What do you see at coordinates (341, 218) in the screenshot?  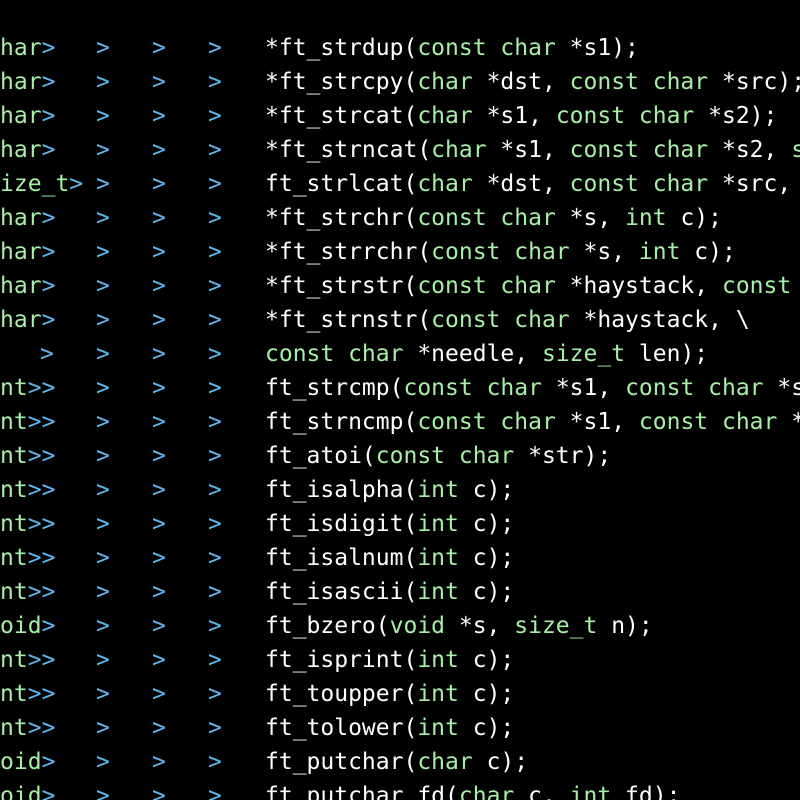 I see `code-text: *ft_strchr(` at bounding box center [341, 218].